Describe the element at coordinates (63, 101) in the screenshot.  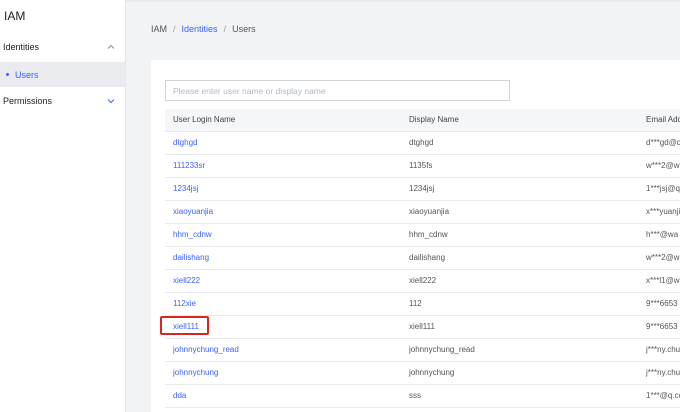
I see `sidebar-group-permissions: Permissions` at that location.